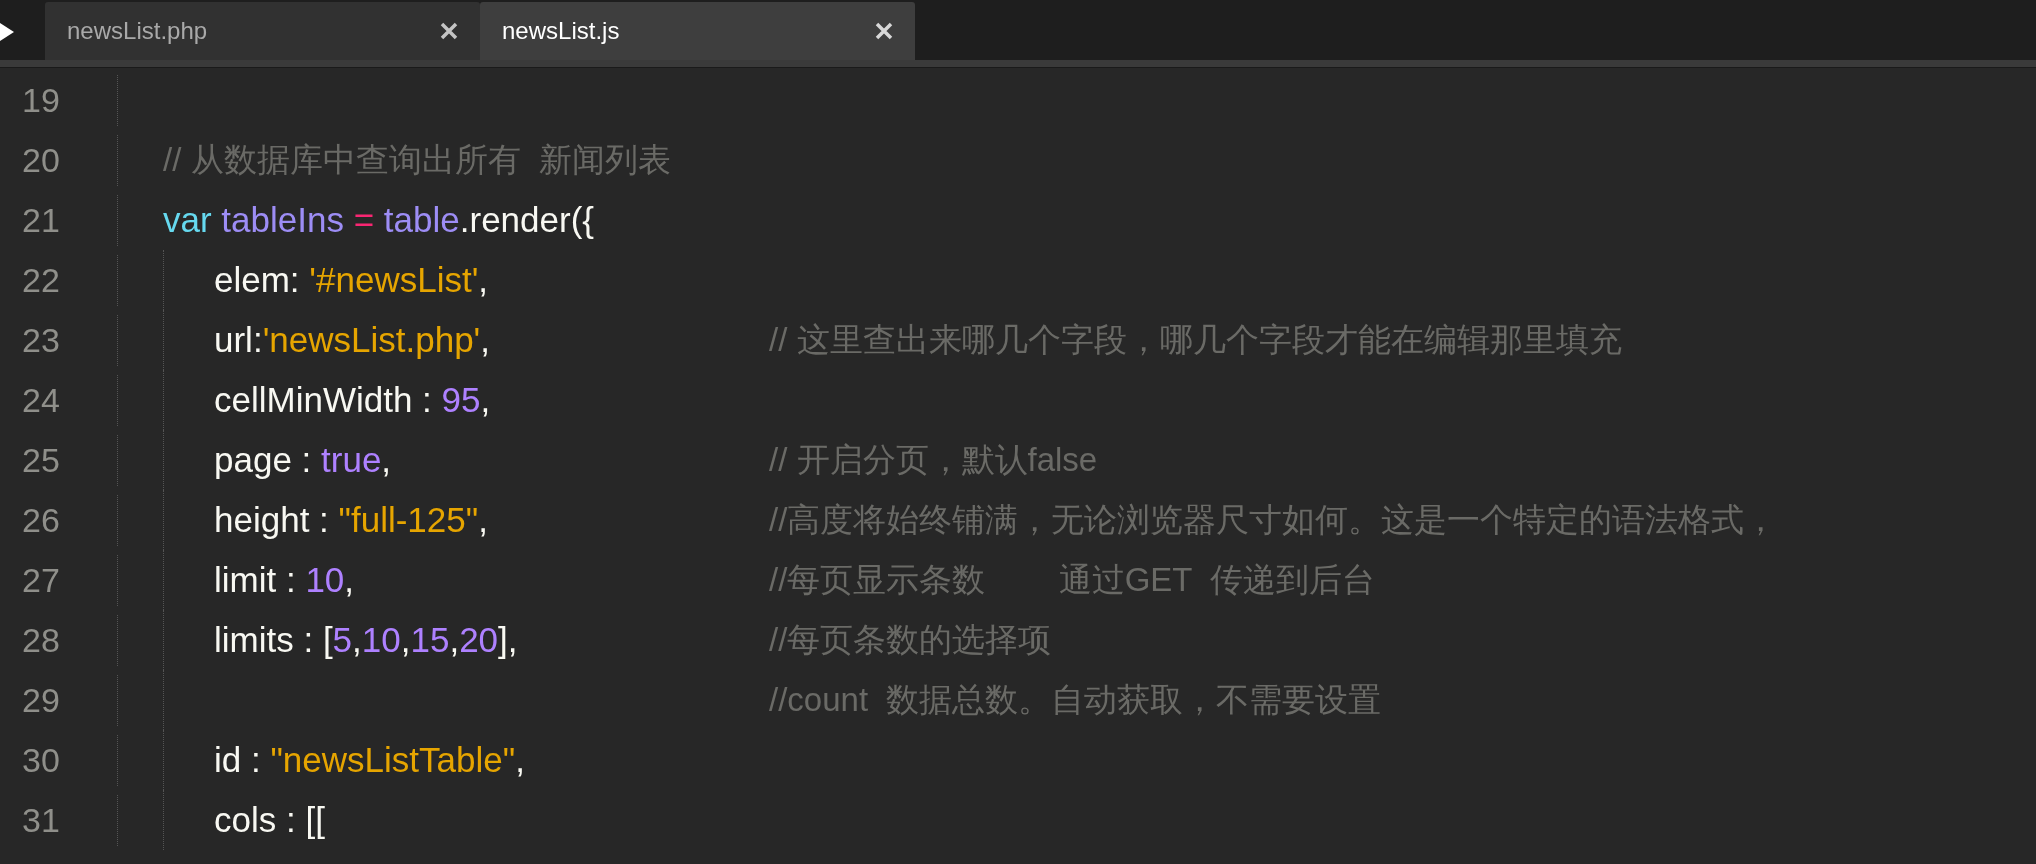  I want to click on code-comment: //高度将始终铺满，无论浏览器尺寸如何。这是一个特定的语法格式，, so click(1273, 520).